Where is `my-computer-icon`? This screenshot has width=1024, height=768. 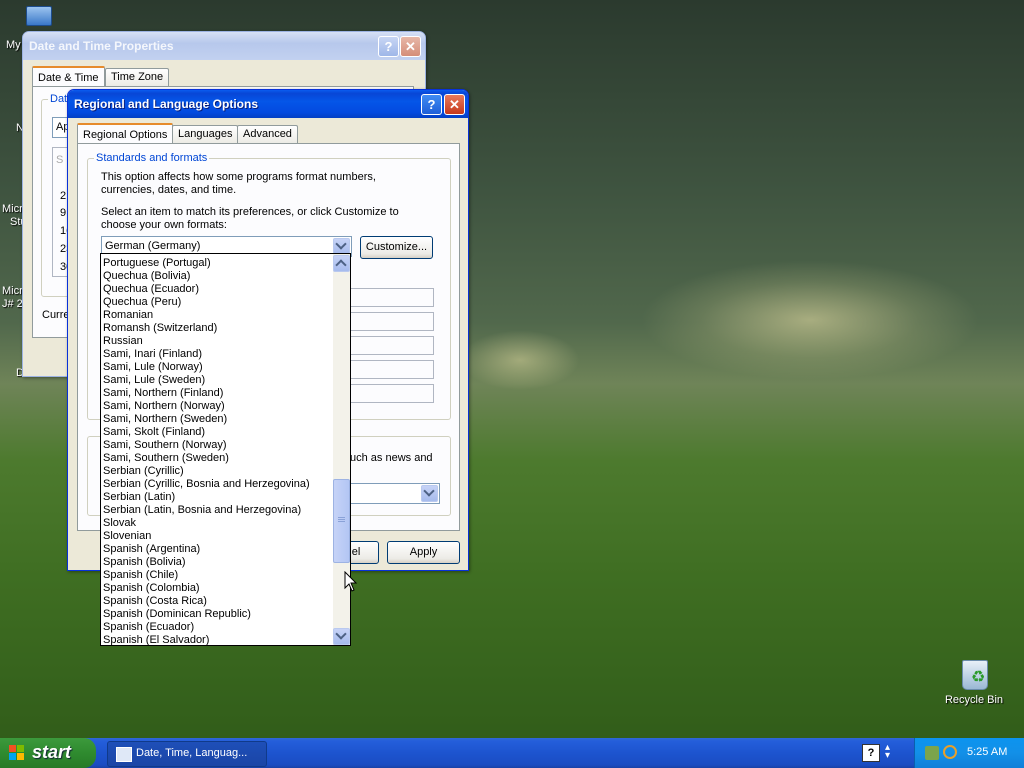
my-computer-icon is located at coordinates (39, 16).